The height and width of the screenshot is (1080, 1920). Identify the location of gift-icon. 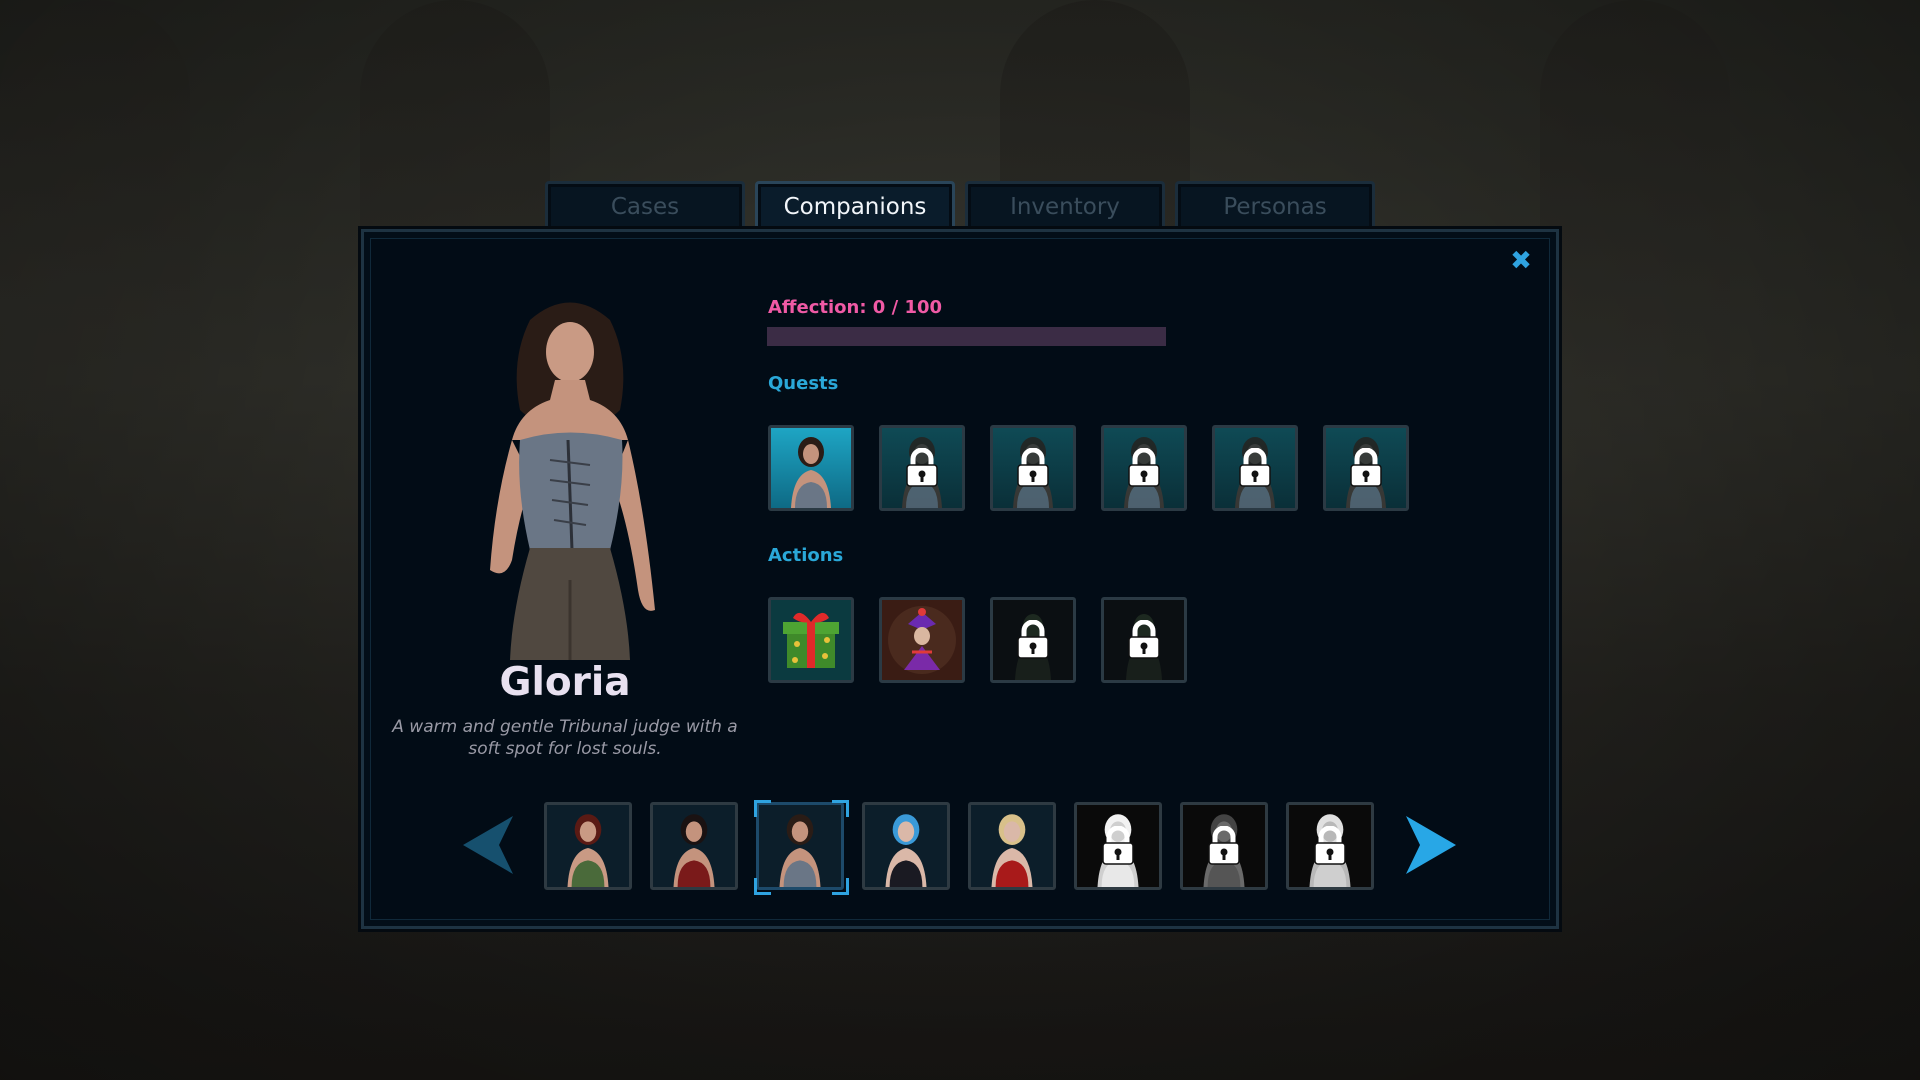
(811, 640).